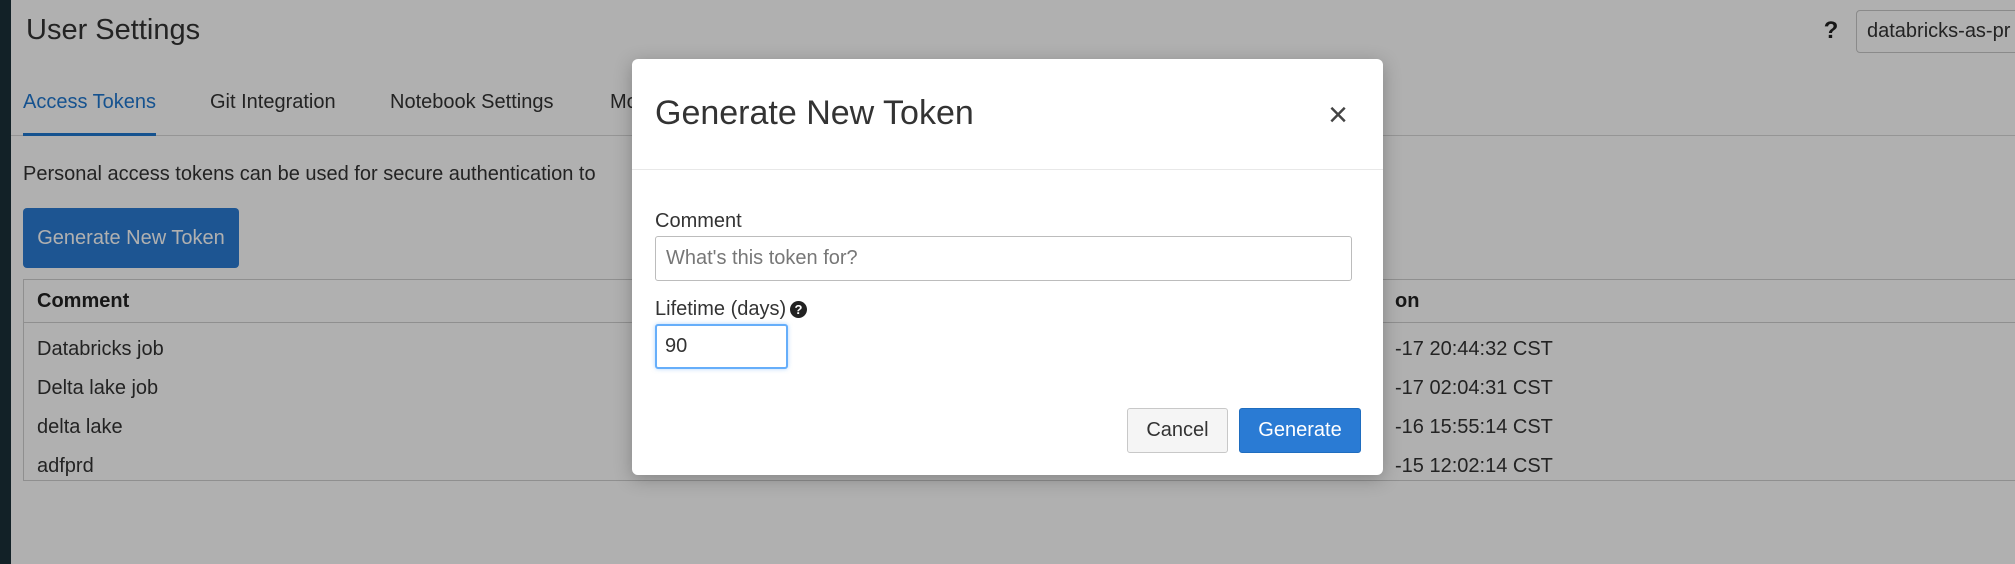  I want to click on info-icon: ?, so click(798, 309).